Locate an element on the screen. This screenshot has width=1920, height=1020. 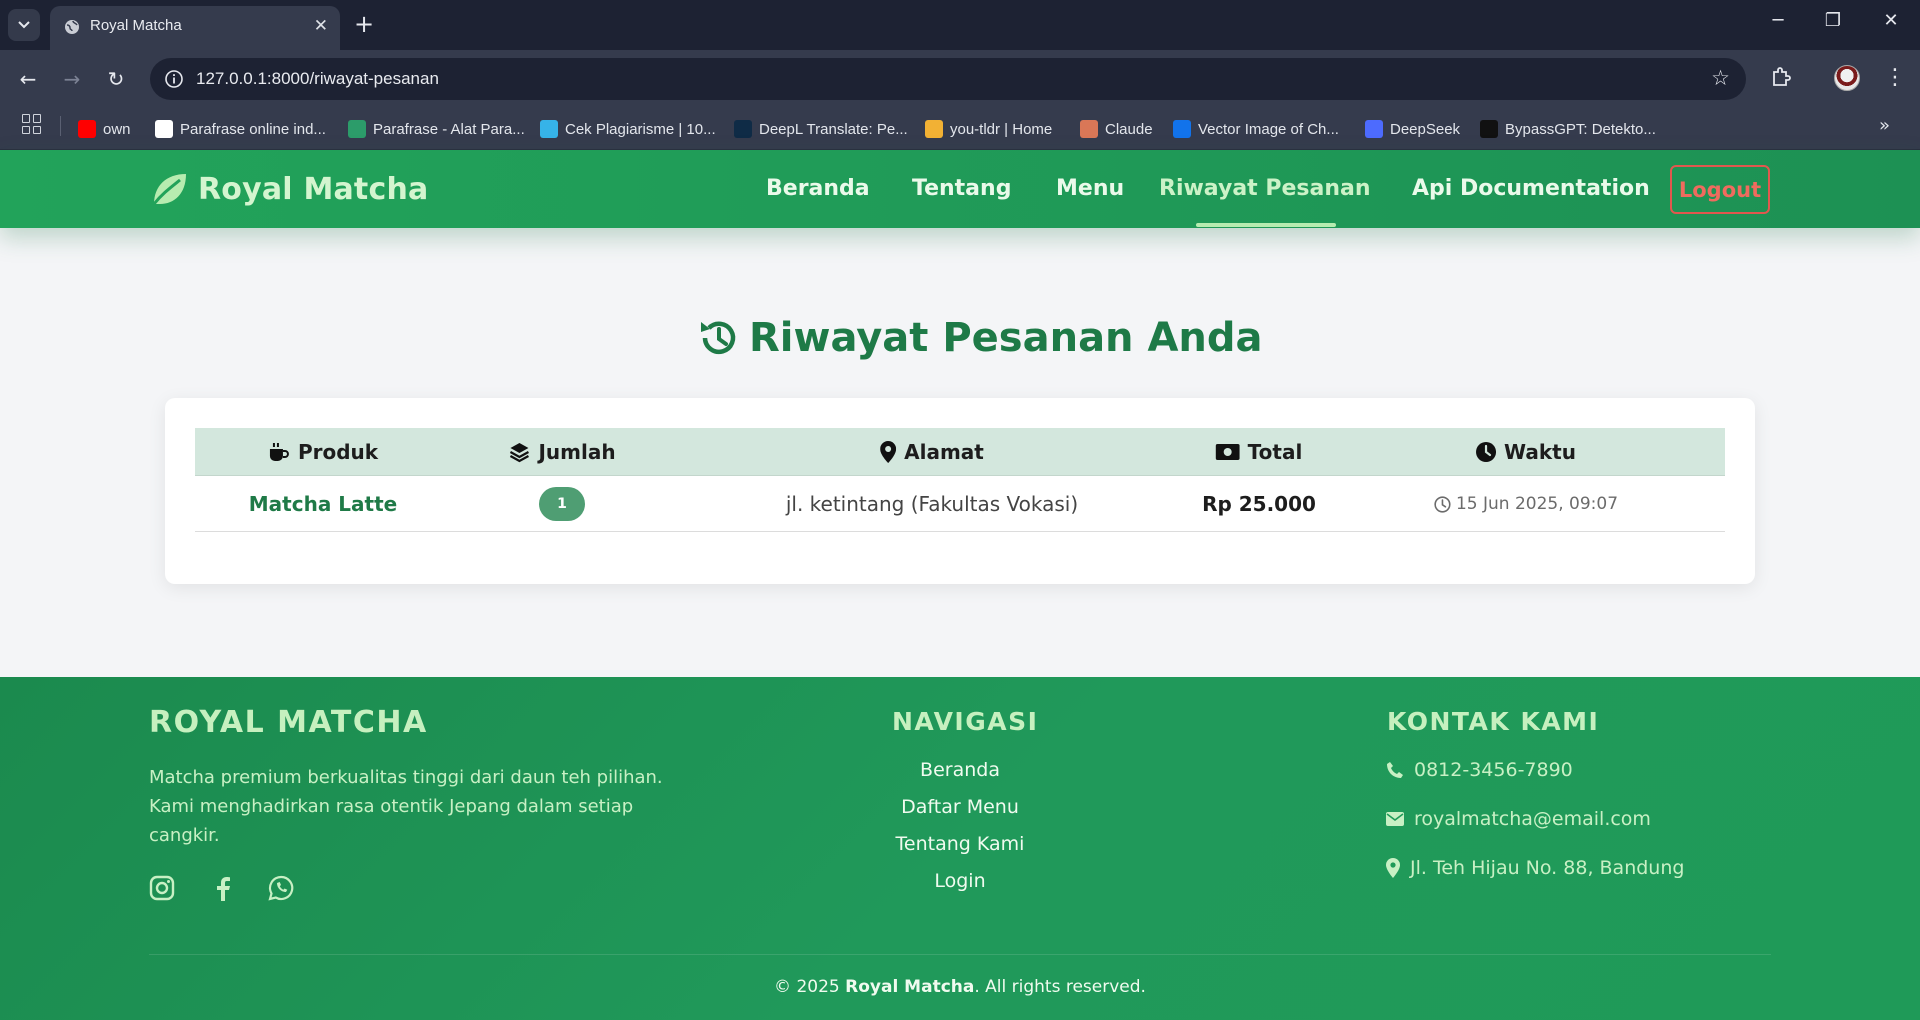
minimize-icon: ─ is located at coordinates (1778, 20).